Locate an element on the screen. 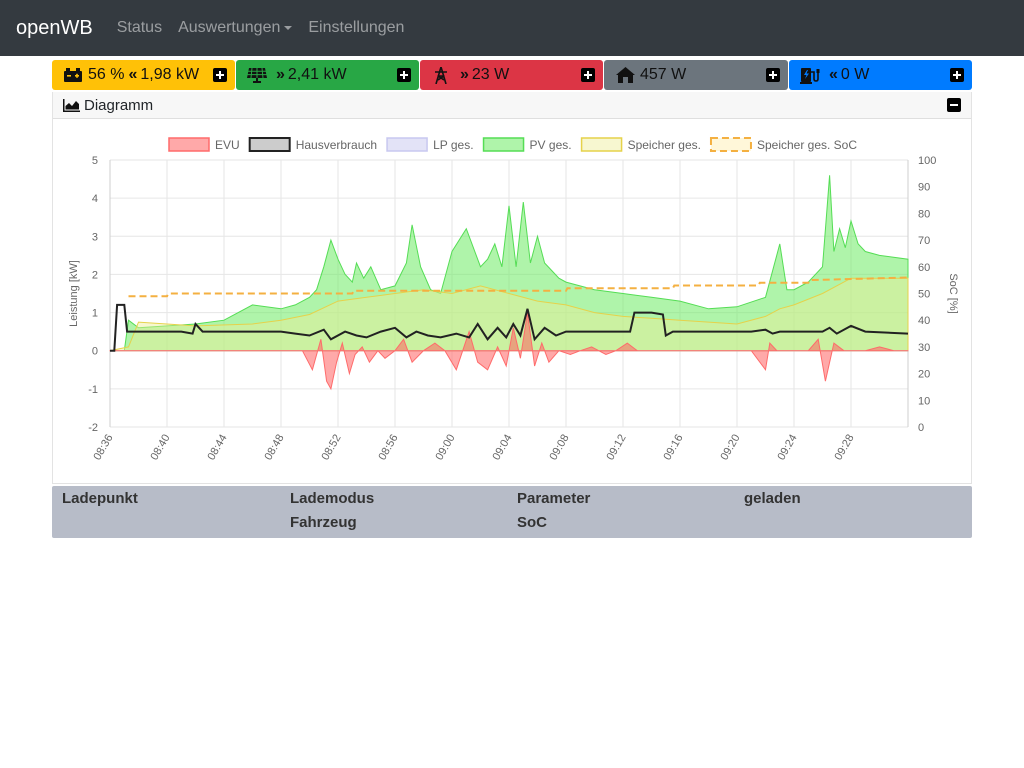 The height and width of the screenshot is (768, 1024). nav-auswertungen: Auswertungen is located at coordinates (235, 28).